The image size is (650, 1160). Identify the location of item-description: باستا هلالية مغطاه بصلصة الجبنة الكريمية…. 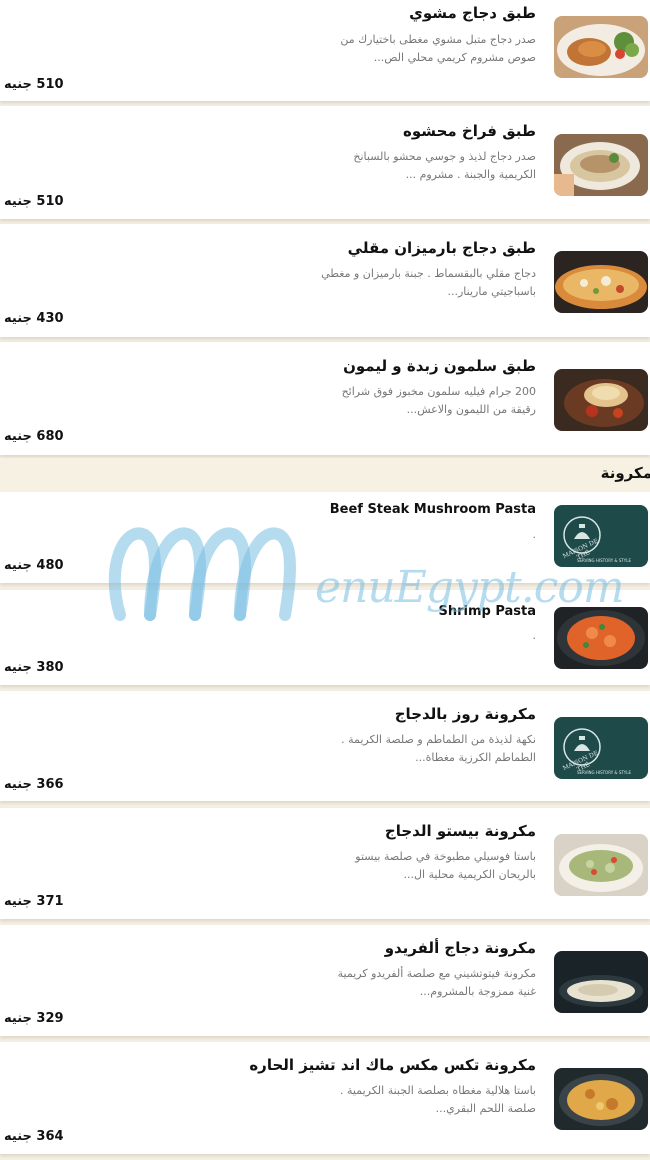
(438, 1099).